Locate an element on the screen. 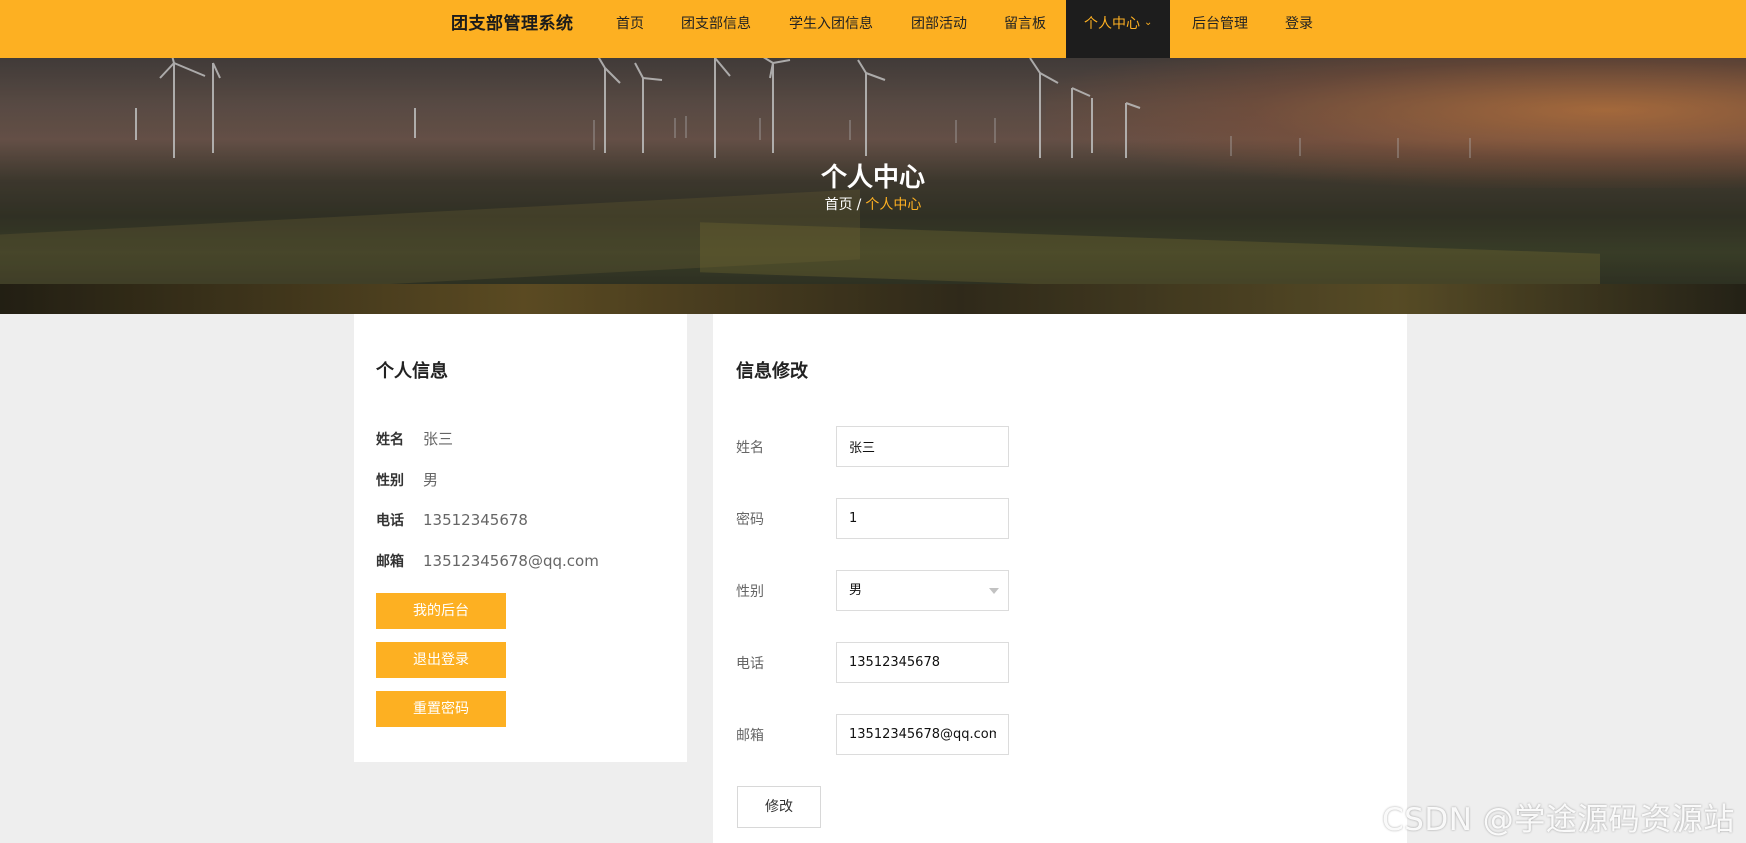 The height and width of the screenshot is (843, 1746). nav-item-student-join-info: 学生入团信息 is located at coordinates (831, 29).